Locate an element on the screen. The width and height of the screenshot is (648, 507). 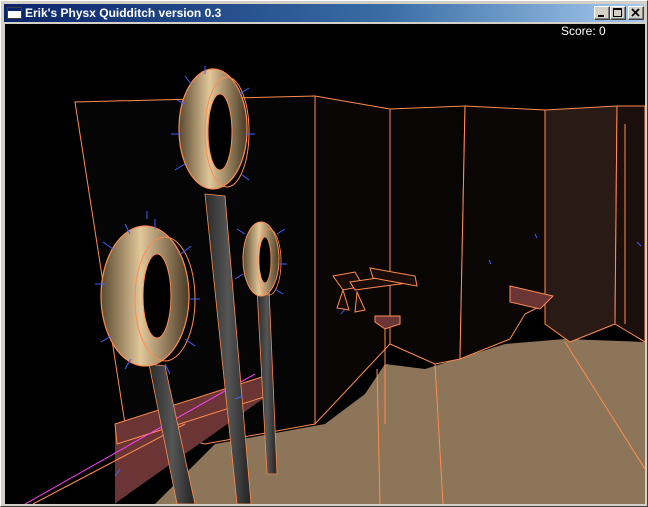
maximize-icon is located at coordinates (617, 12).